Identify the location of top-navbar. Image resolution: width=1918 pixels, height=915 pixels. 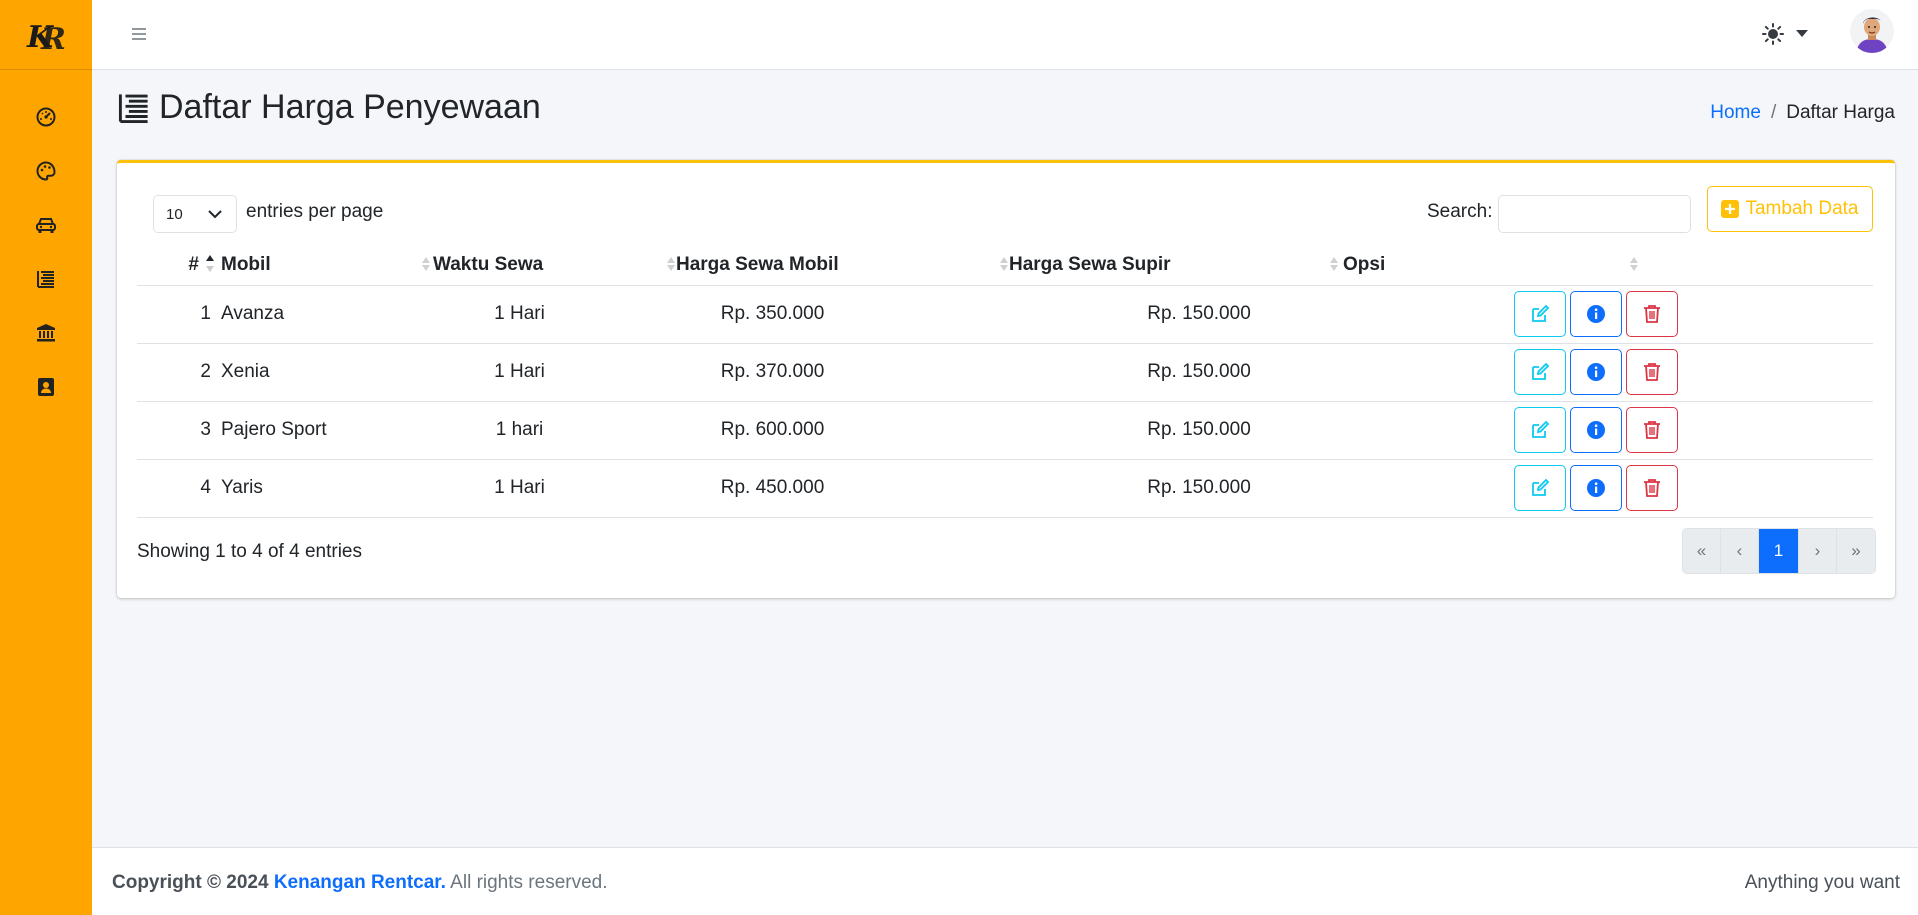
(1005, 35).